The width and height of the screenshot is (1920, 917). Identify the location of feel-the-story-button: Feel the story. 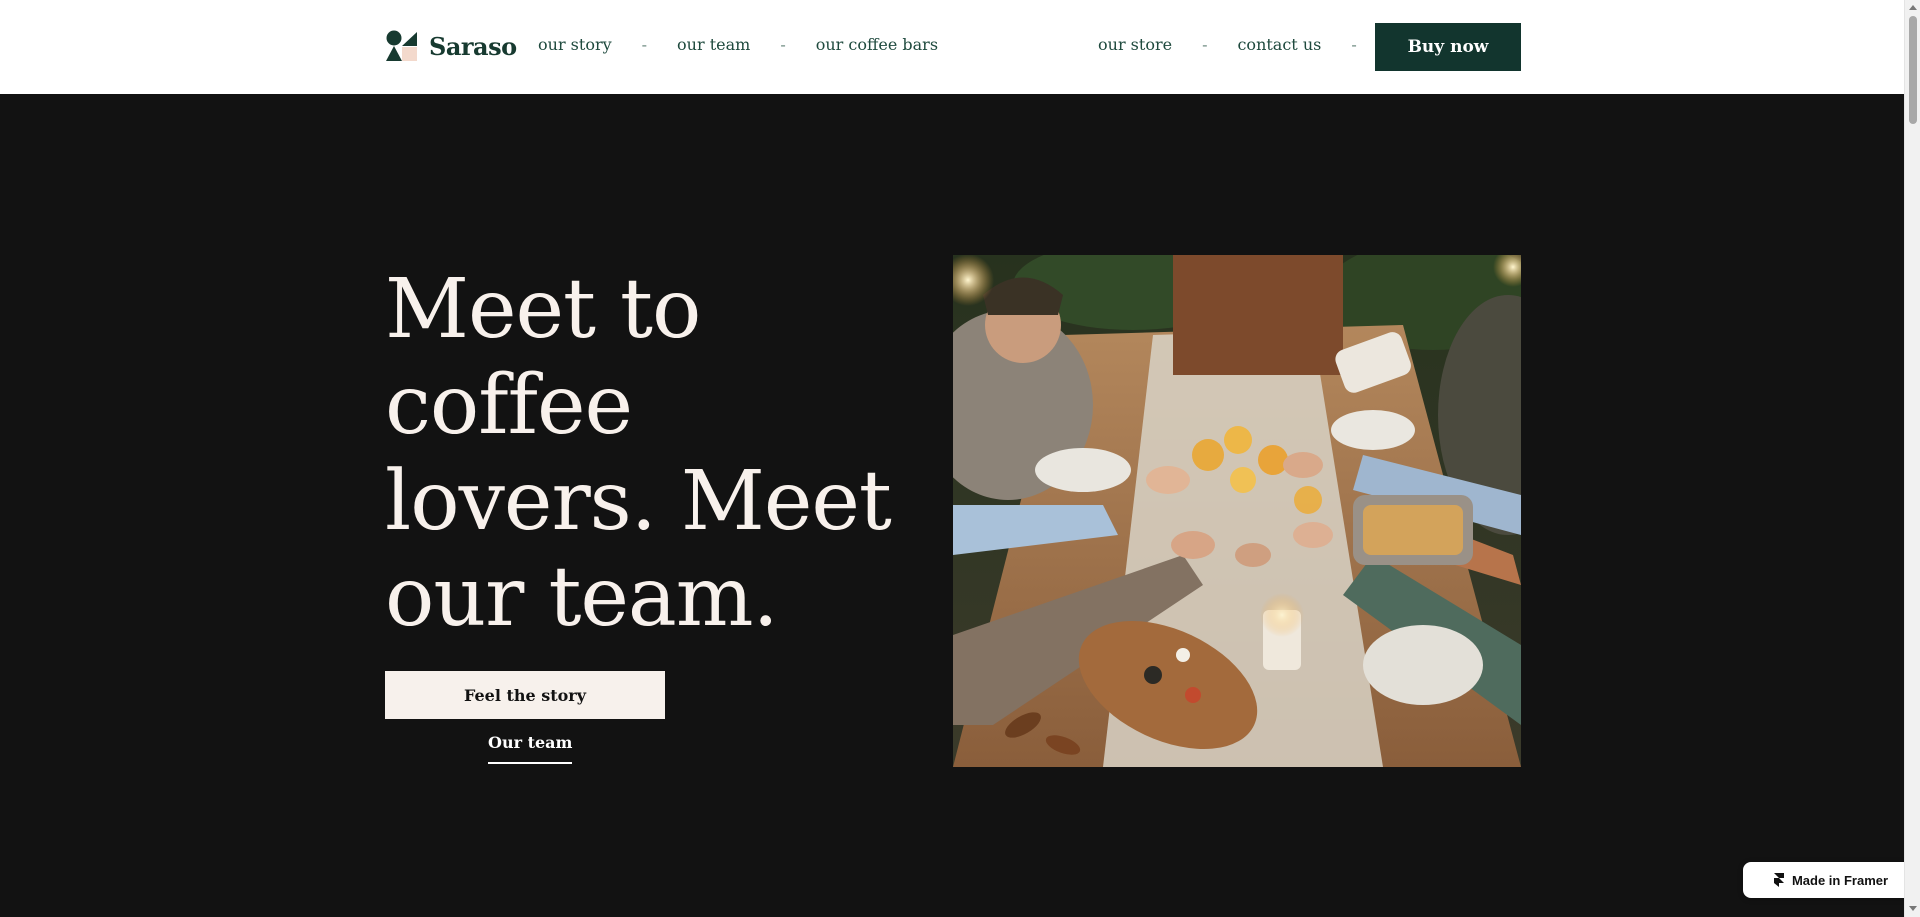
(525, 695).